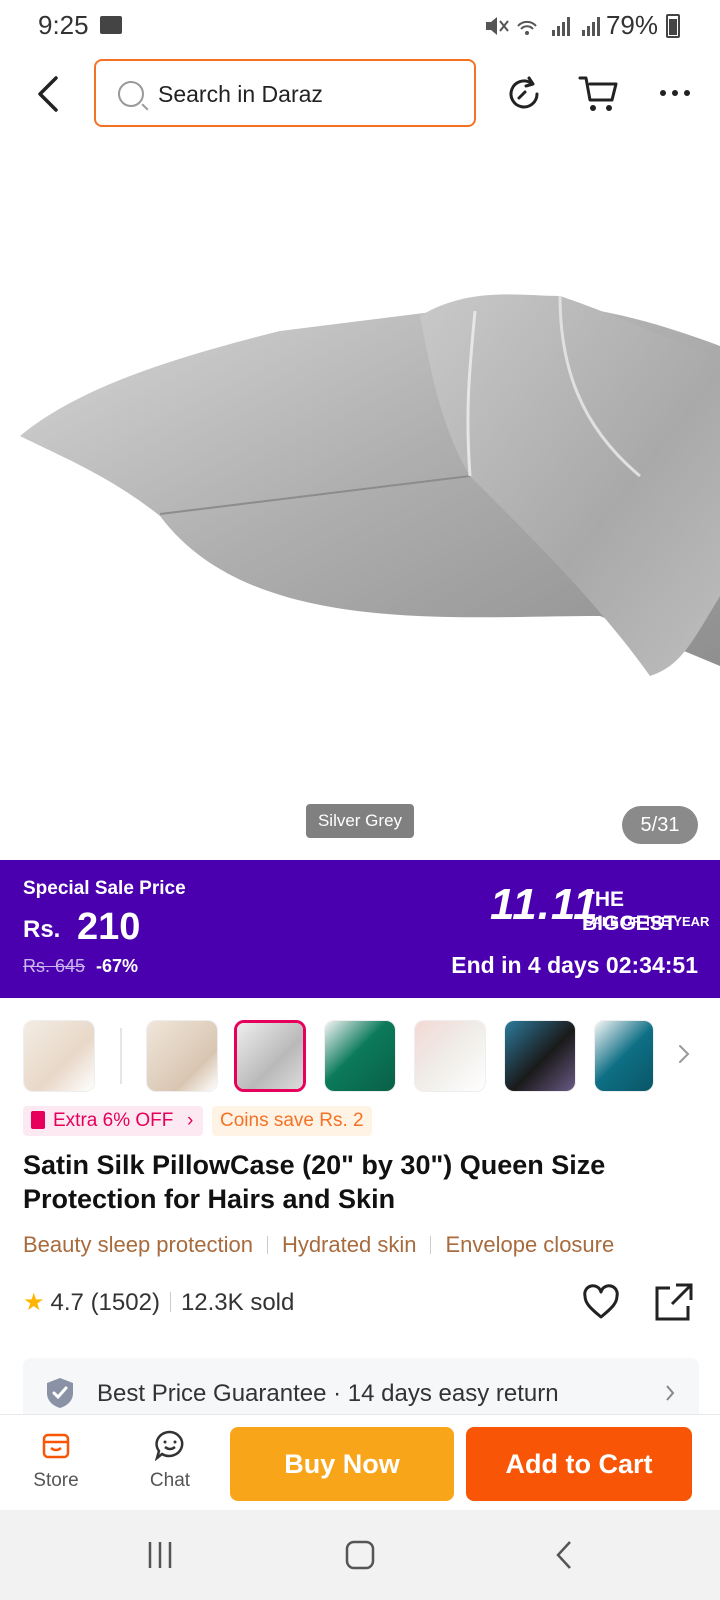  I want to click on feature-item: Envelope closure, so click(530, 1244).